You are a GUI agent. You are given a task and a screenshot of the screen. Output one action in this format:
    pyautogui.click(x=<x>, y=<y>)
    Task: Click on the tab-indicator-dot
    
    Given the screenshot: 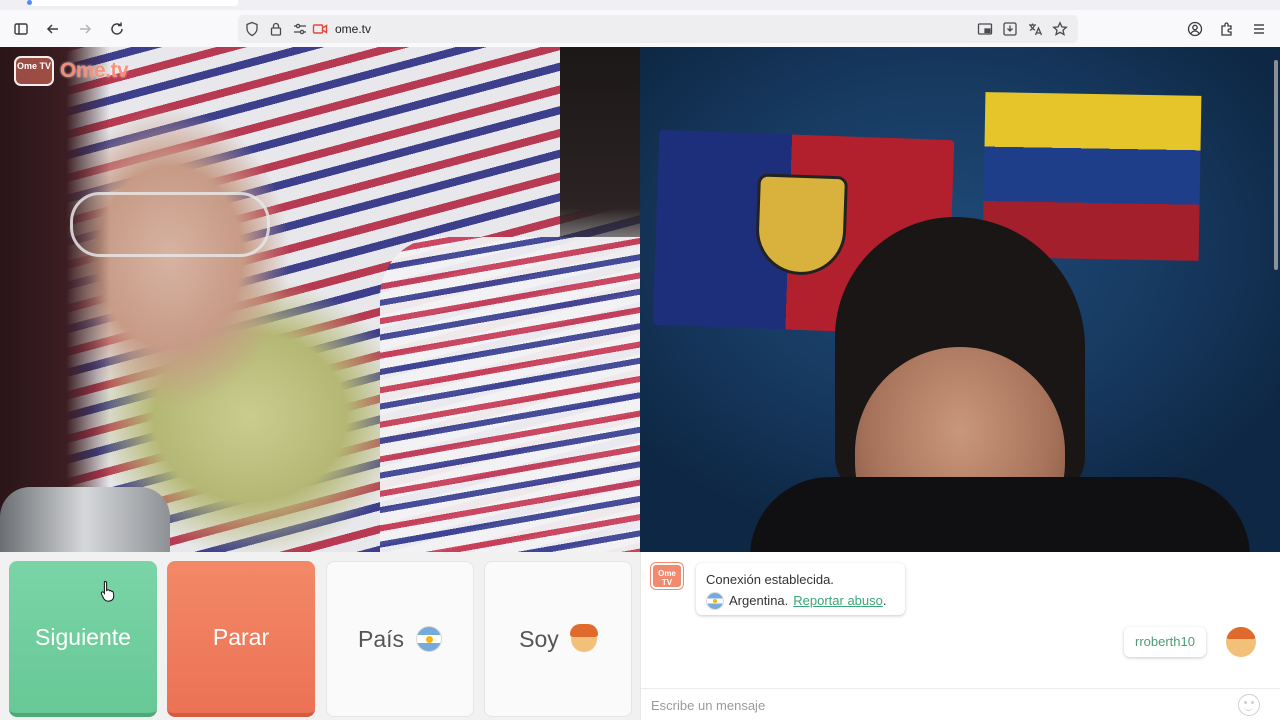 What is the action you would take?
    pyautogui.click(x=29, y=2)
    